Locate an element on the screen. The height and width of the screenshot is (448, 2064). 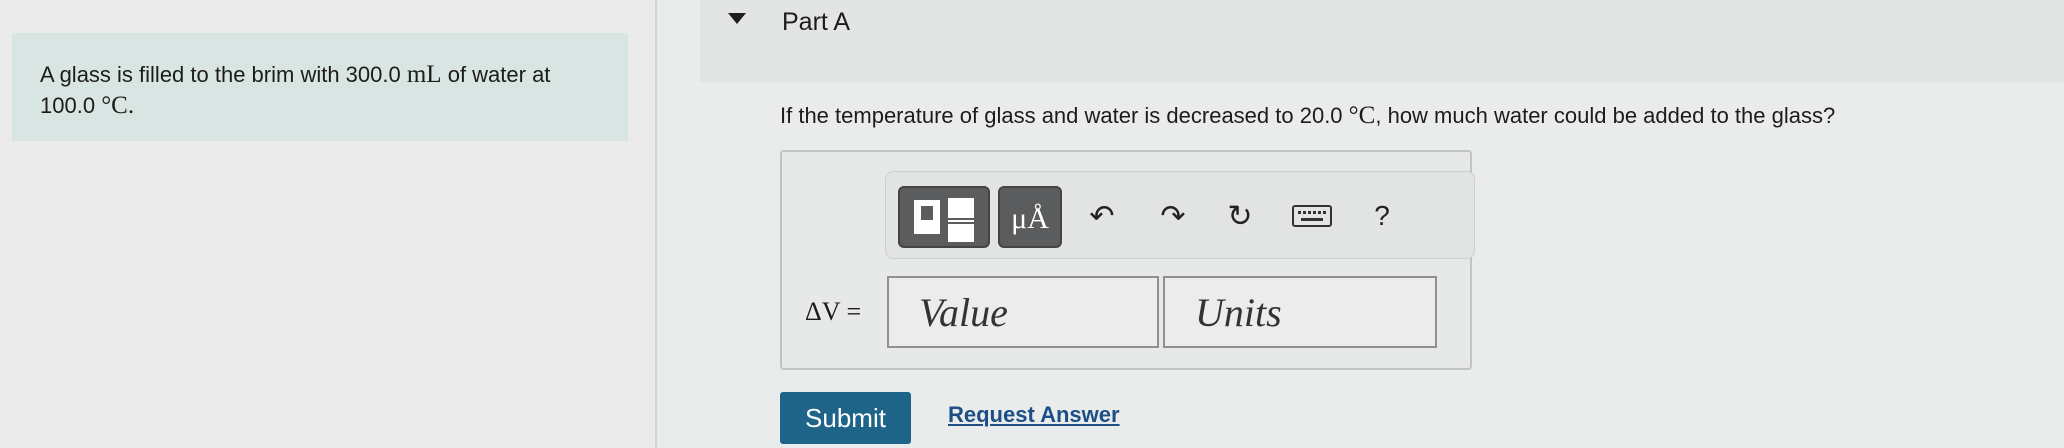
temperature-unit: °C. is located at coordinates (118, 105).